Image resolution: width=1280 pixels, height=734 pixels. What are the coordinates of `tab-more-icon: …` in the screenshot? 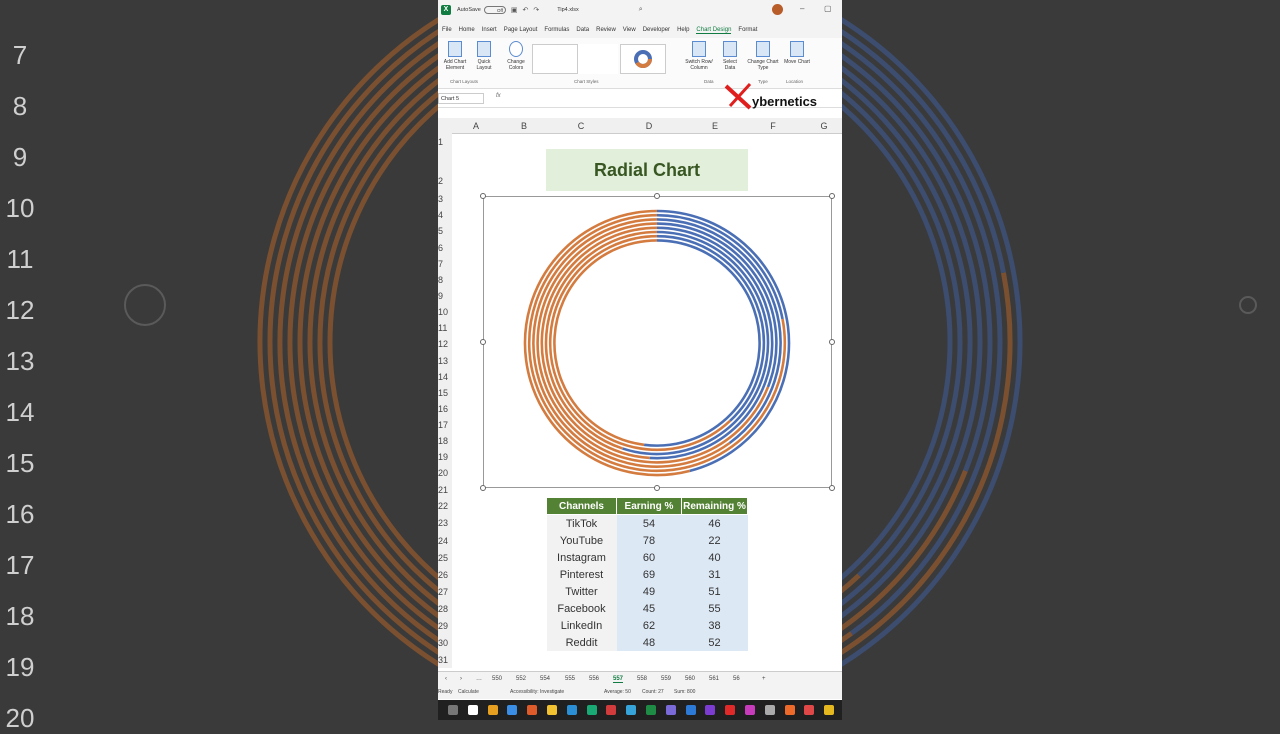 It's located at (479, 679).